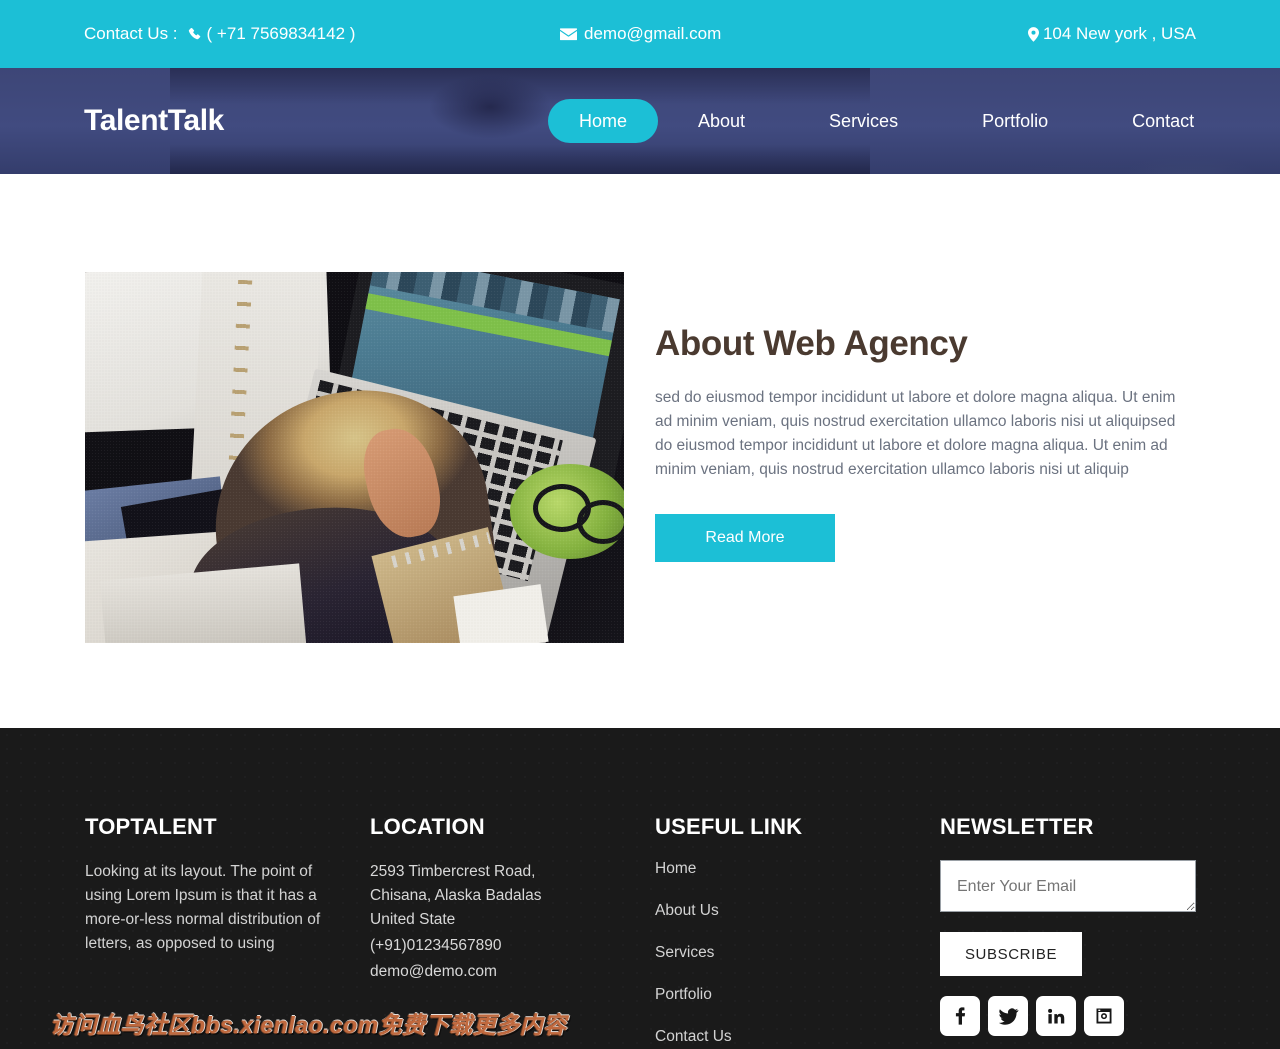 This screenshot has width=1280, height=1049. Describe the element at coordinates (797, 911) in the screenshot. I see `footer-link-about-us: About Us` at that location.